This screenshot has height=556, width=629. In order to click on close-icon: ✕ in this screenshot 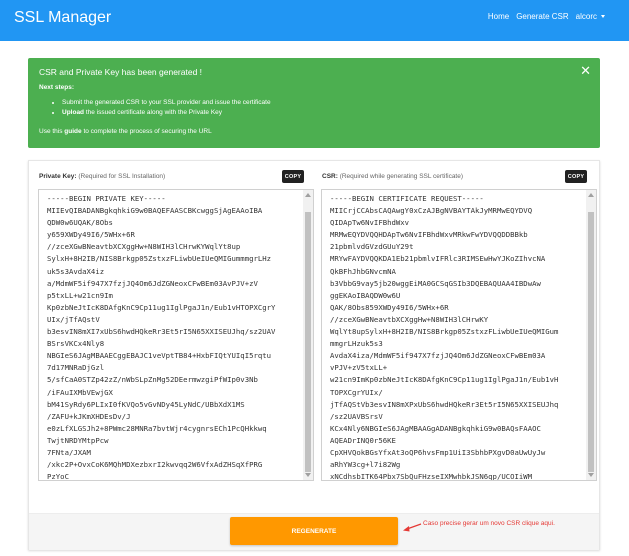, I will do `click(585, 71)`.